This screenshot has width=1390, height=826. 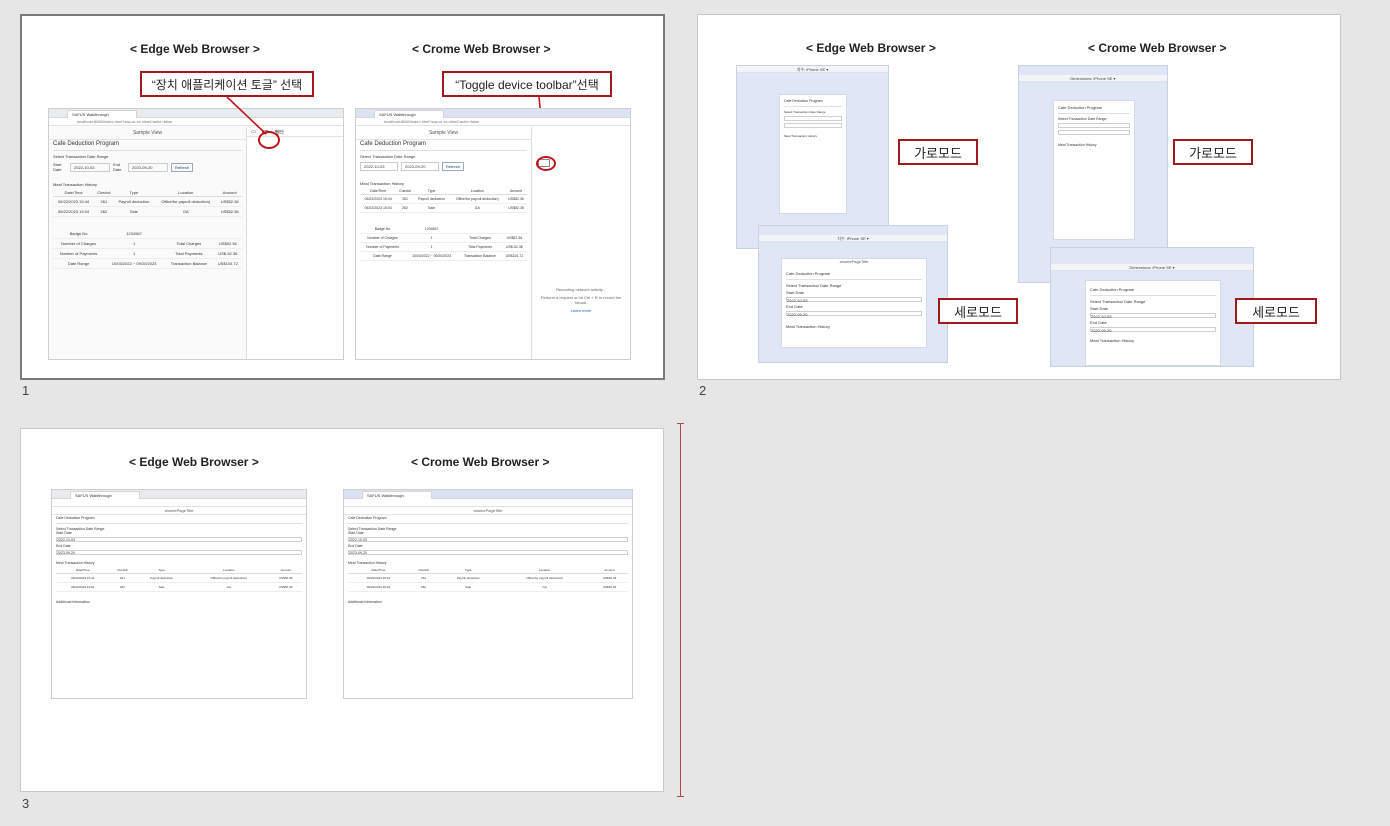 I want to click on column-header: Check#, so click(x=104, y=193).